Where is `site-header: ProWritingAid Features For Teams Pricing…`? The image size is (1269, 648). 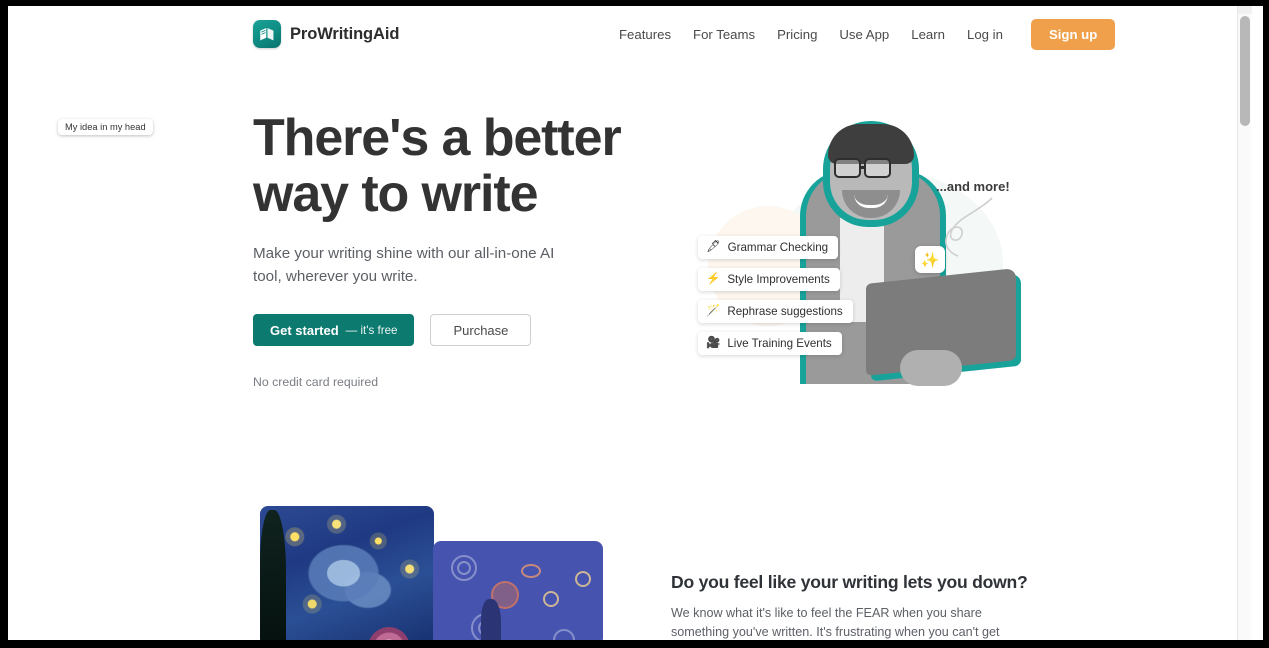
site-header: ProWritingAid Features For Teams Pricing… is located at coordinates (629, 34).